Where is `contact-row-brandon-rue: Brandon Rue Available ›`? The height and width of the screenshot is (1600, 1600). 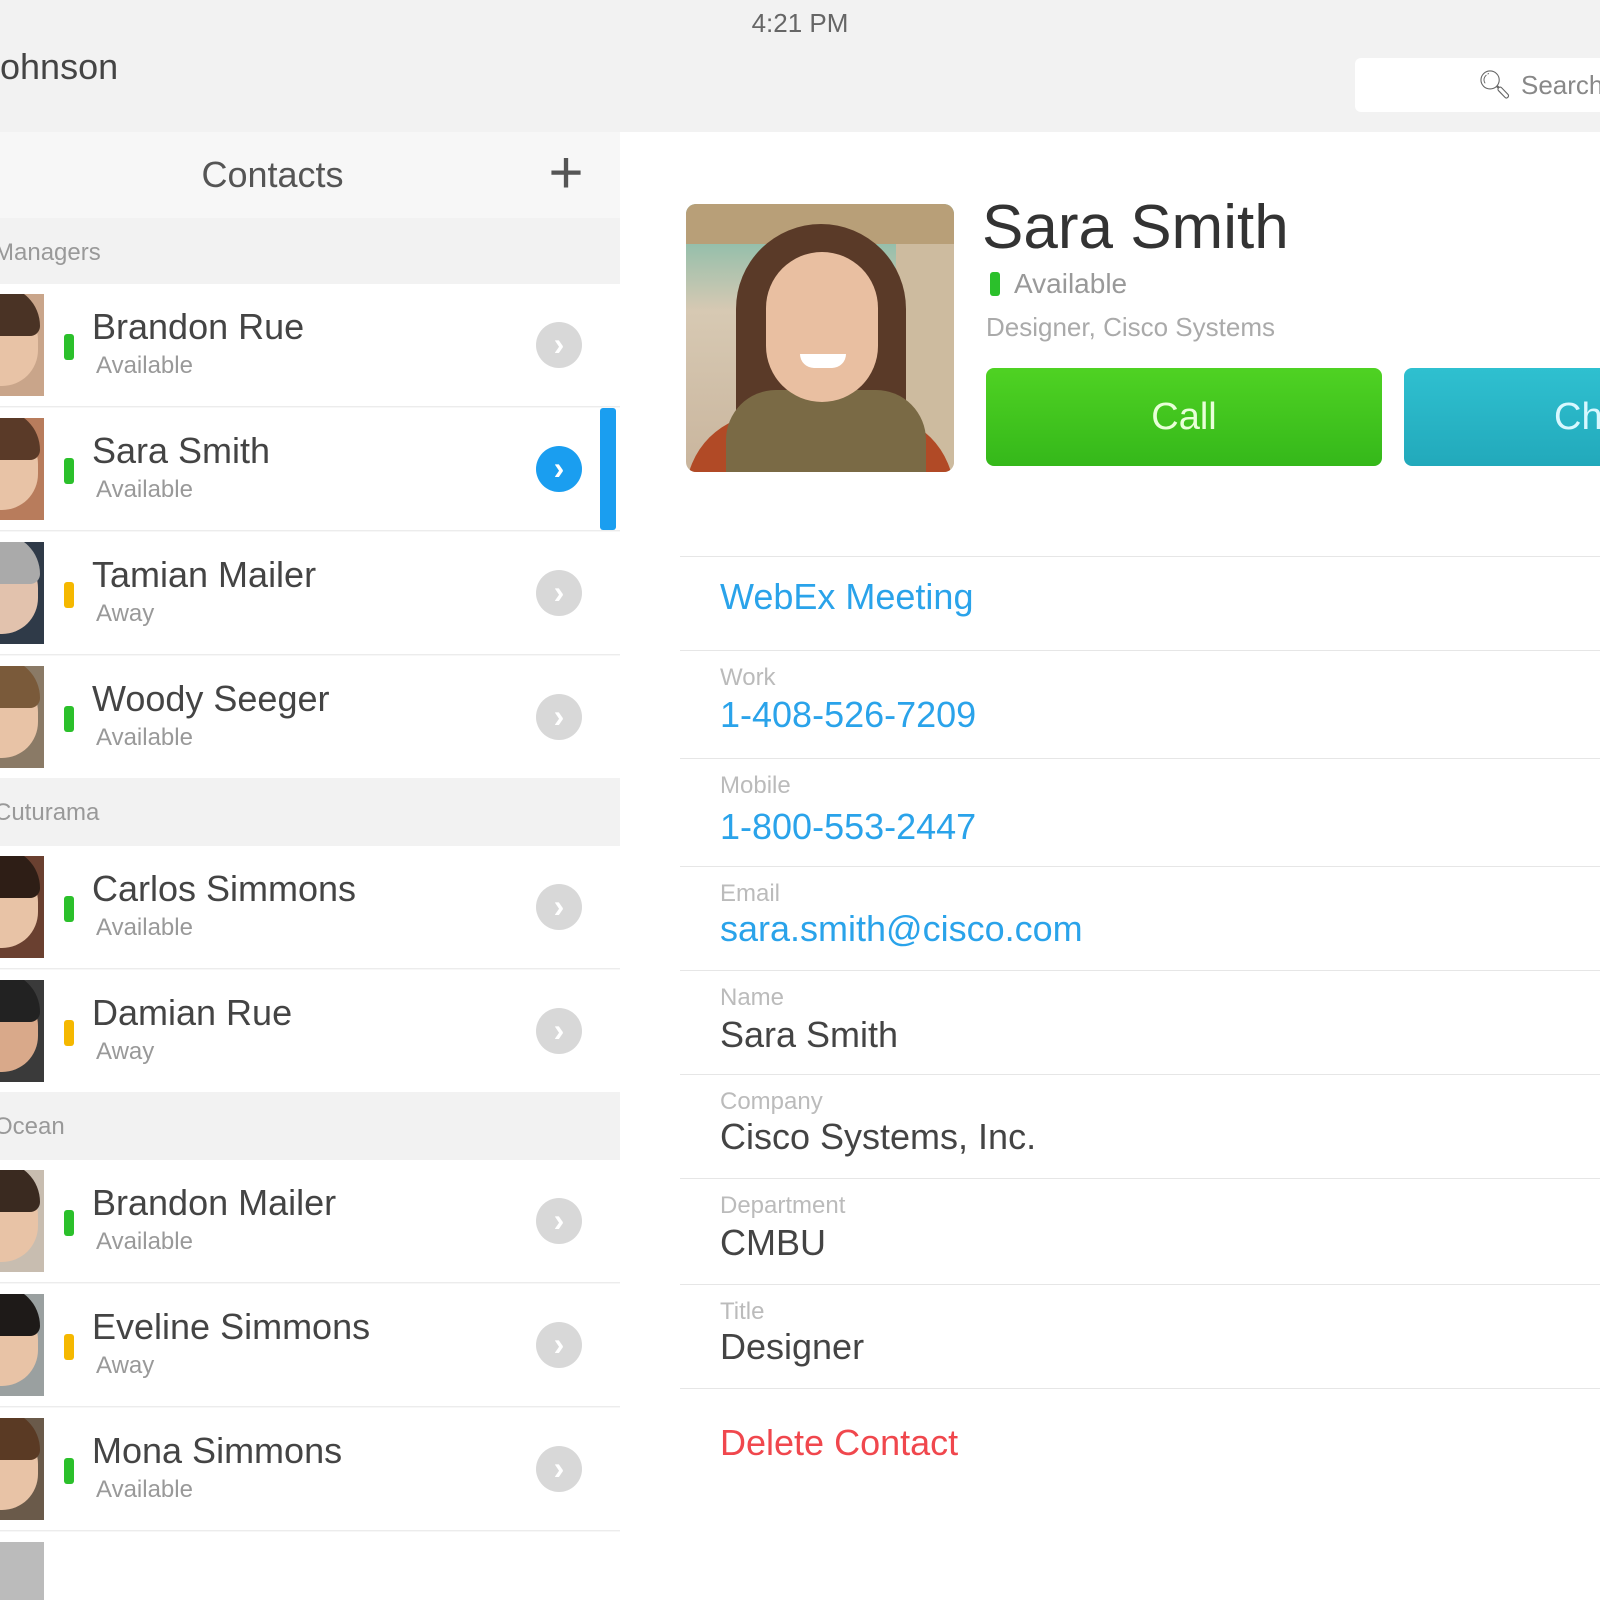 contact-row-brandon-rue: Brandon Rue Available › is located at coordinates (310, 345).